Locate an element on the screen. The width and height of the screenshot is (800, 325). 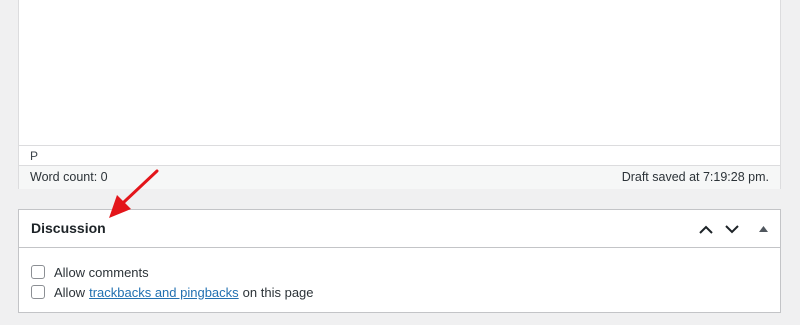
metabox-header: Discussion is located at coordinates (399, 229).